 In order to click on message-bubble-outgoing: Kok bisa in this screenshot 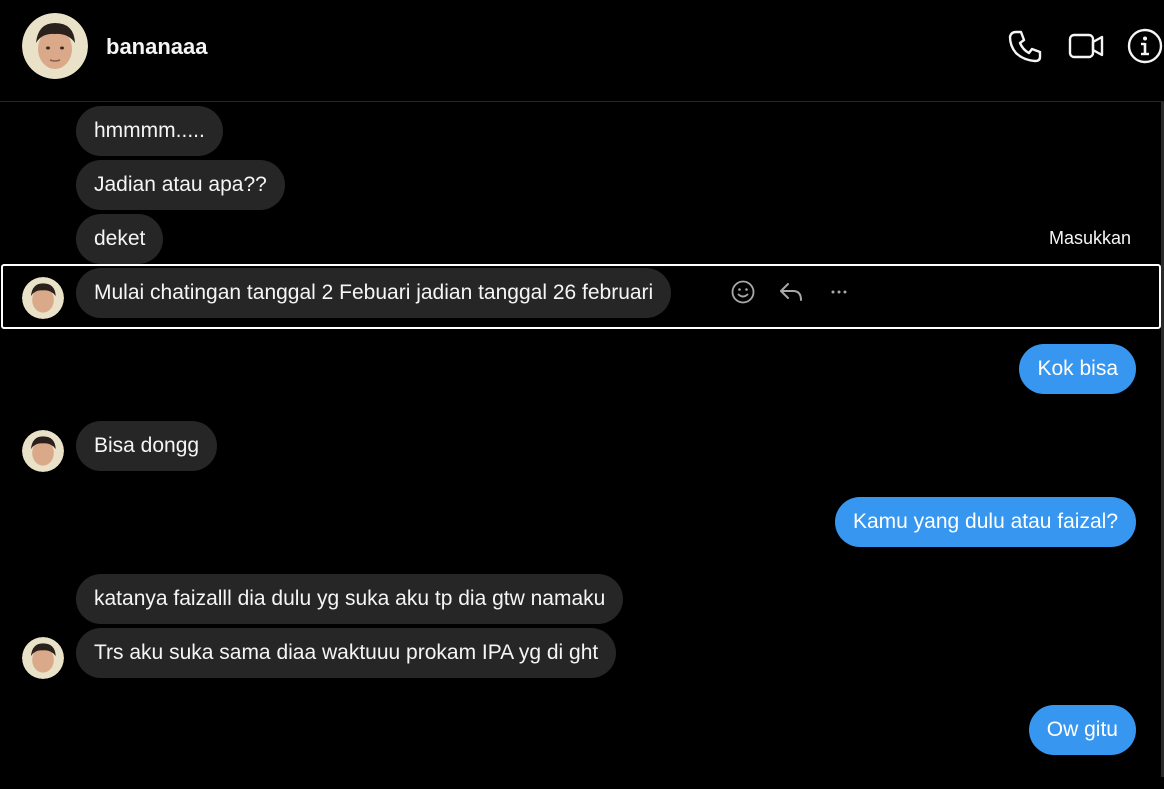, I will do `click(1077, 369)`.